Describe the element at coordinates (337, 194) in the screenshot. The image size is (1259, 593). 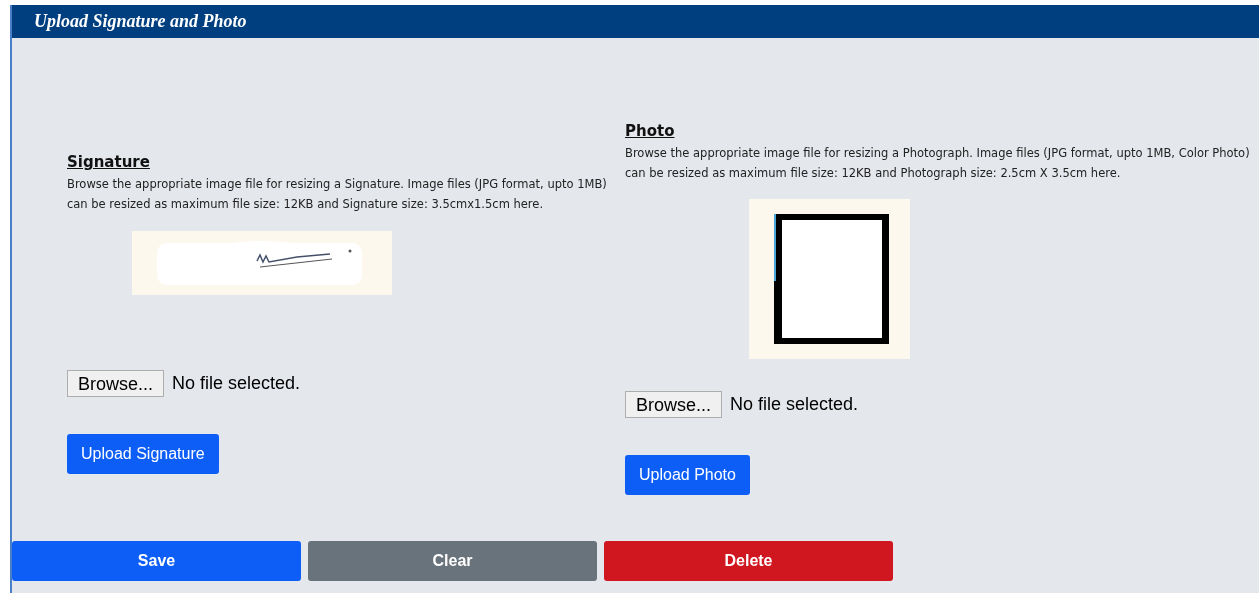
I see `section-description: Browse the appropriate image file for resizing a Signature. Image files (JPG format, upto 1MB) can be resized as maximum file size: 12KB and Signature size: 3.5cmx1.5cm here.` at that location.